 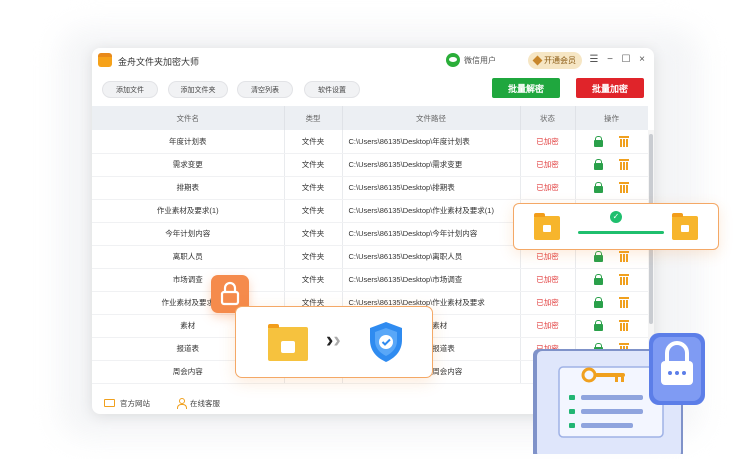 I want to click on website-link: 官方网站, so click(x=127, y=403).